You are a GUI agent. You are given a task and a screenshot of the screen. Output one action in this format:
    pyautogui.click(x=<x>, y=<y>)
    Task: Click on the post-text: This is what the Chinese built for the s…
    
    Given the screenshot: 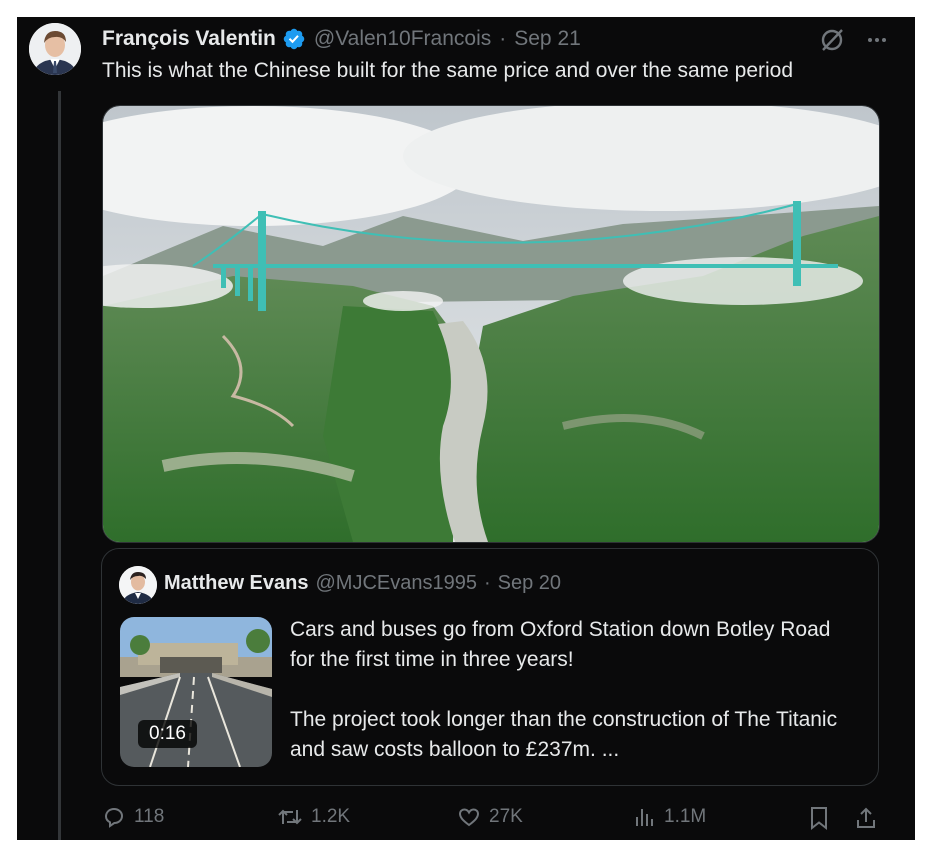 What is the action you would take?
    pyautogui.click(x=448, y=70)
    